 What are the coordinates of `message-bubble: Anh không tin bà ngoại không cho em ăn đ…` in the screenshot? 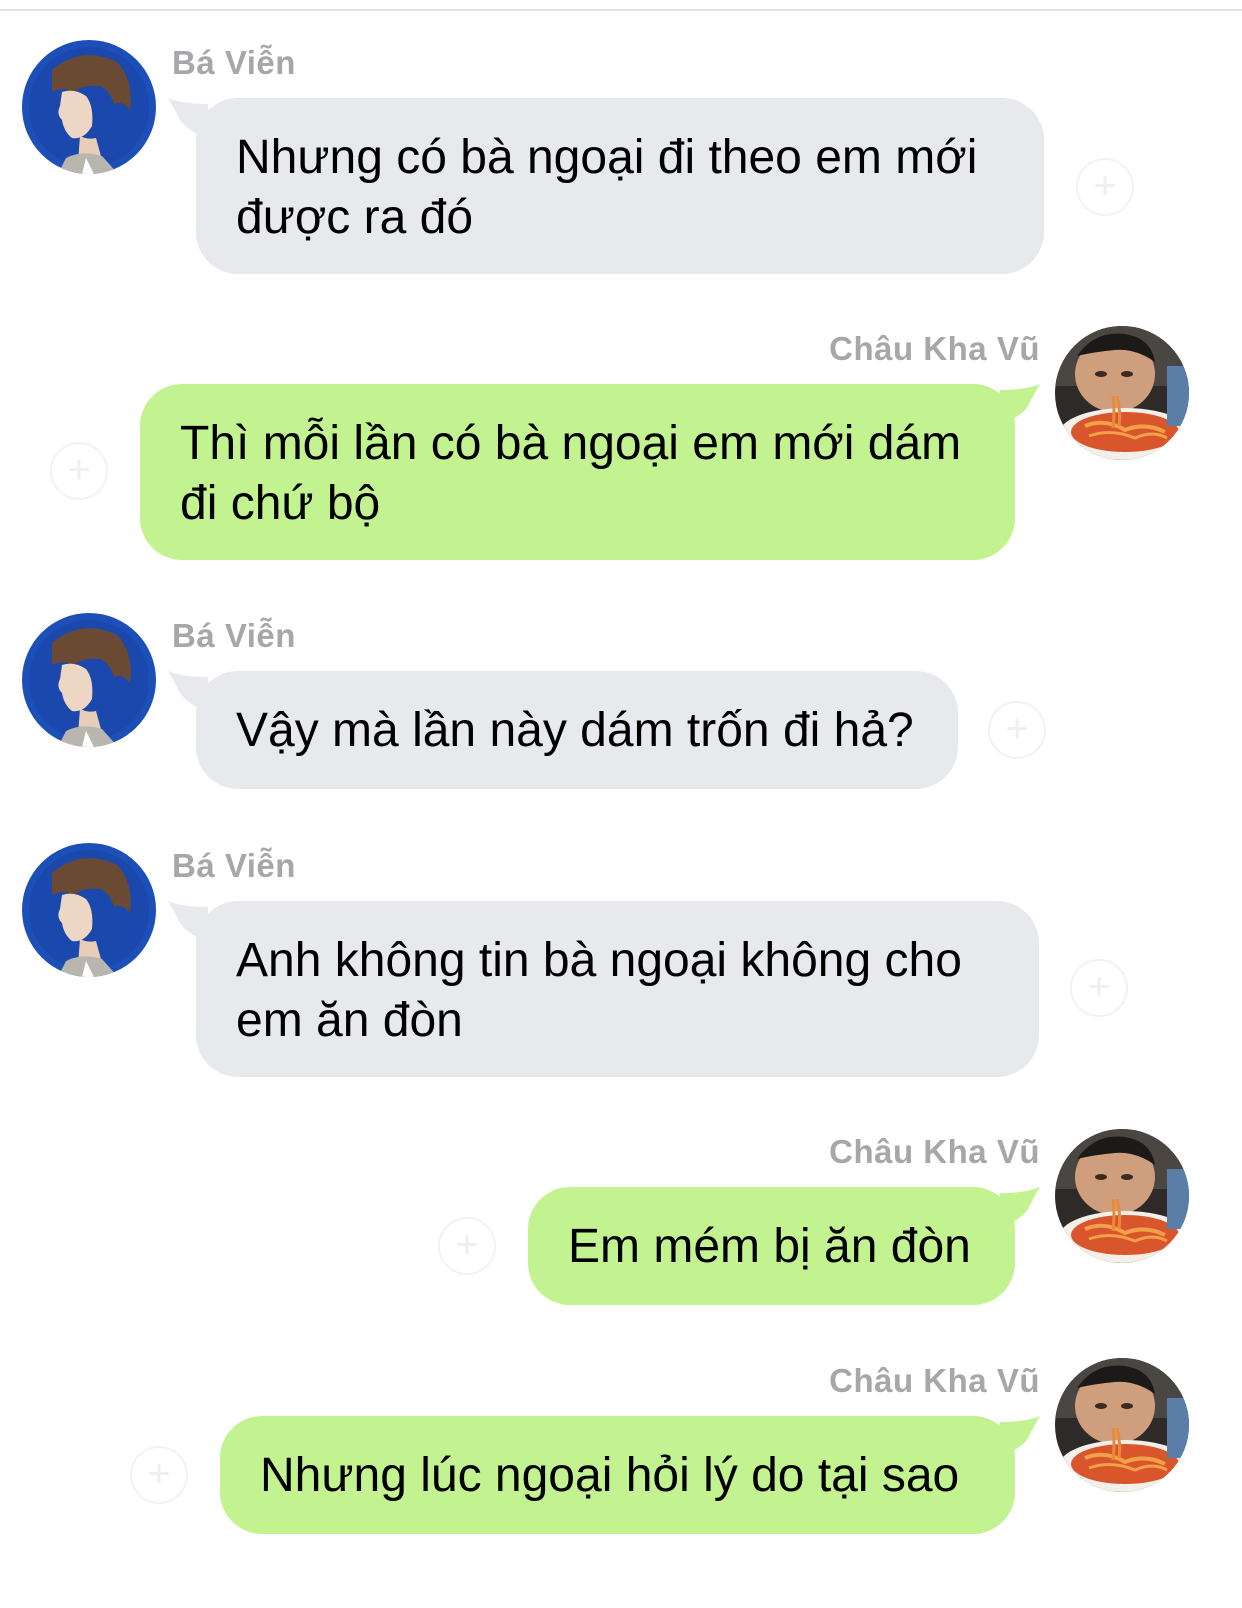 It's located at (617, 989).